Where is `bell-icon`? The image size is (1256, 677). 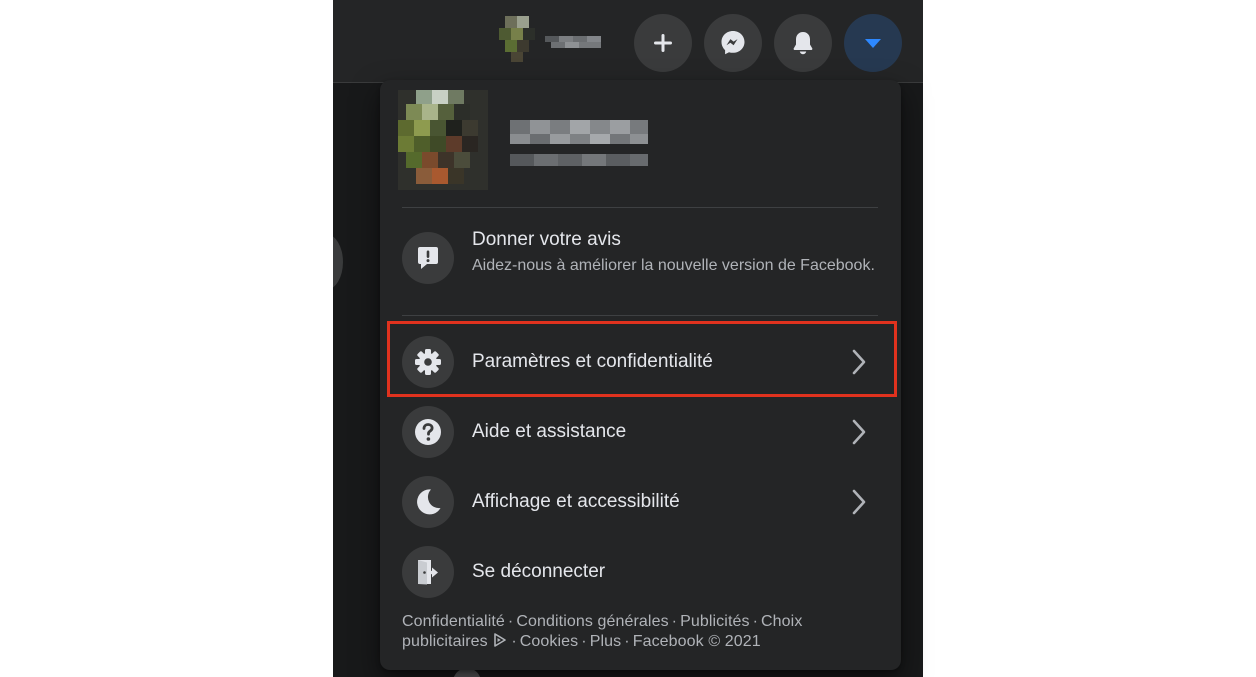
bell-icon is located at coordinates (803, 43).